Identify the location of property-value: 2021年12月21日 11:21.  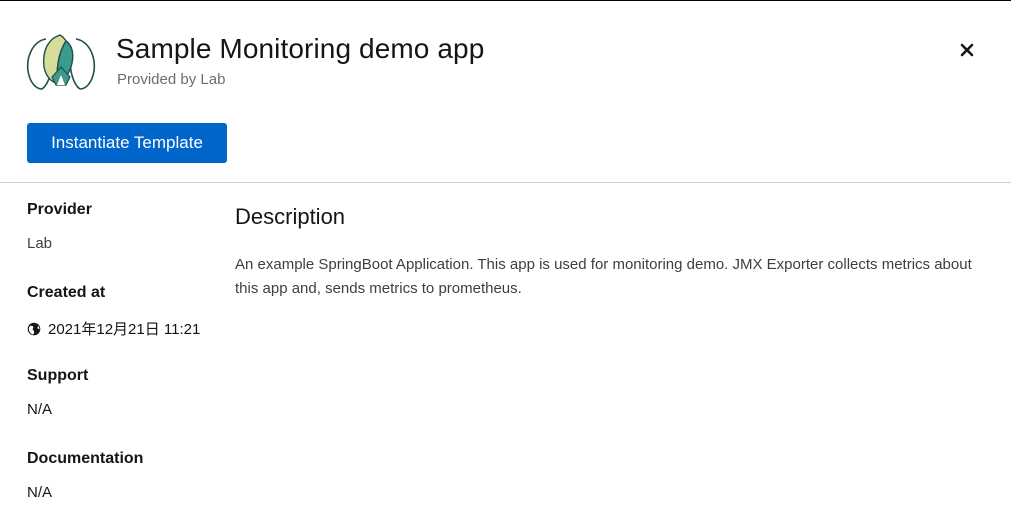
(113, 328).